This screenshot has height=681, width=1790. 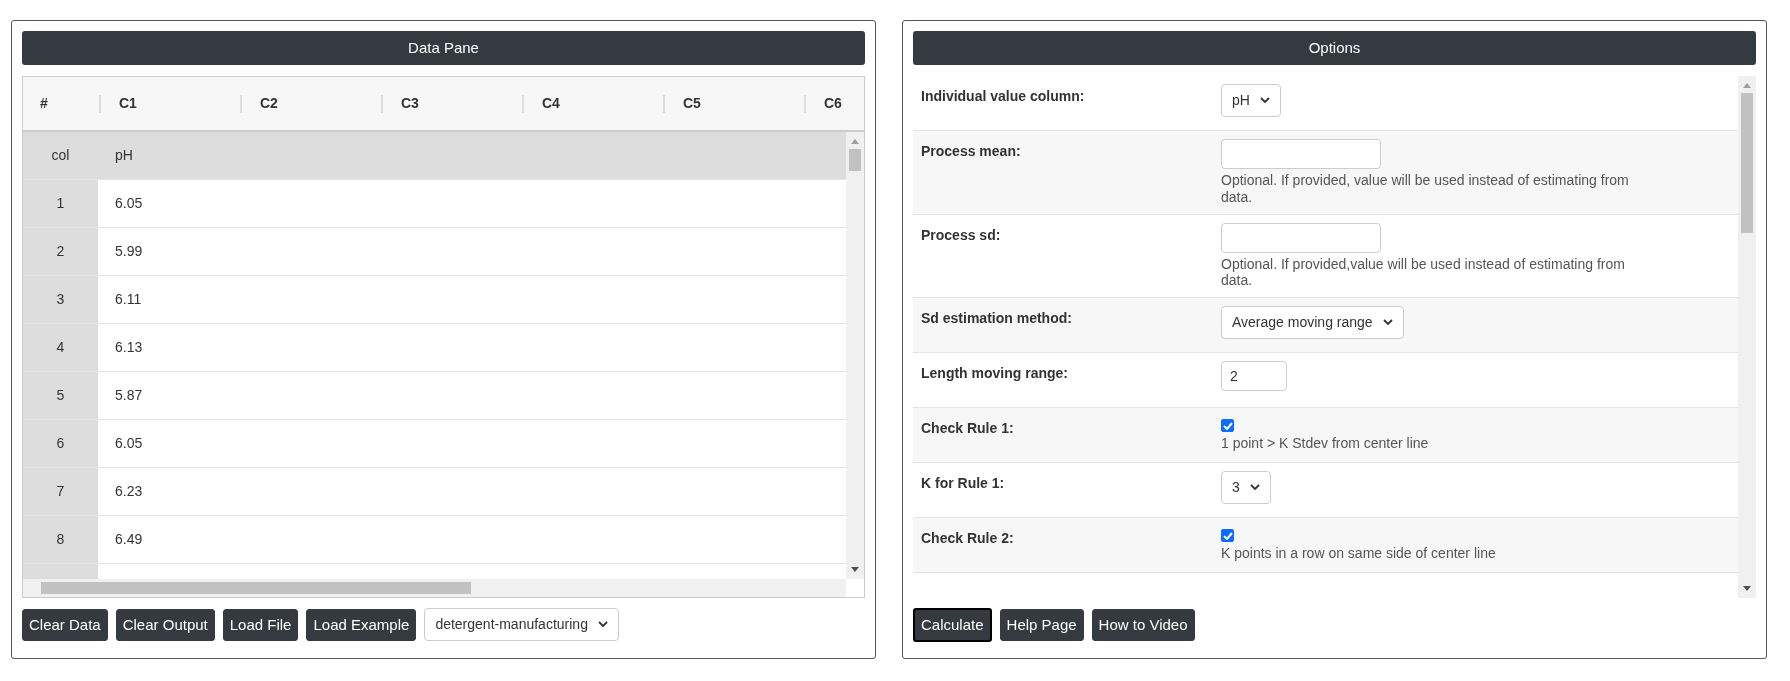 What do you see at coordinates (269, 103) in the screenshot?
I see `column-header: C2` at bounding box center [269, 103].